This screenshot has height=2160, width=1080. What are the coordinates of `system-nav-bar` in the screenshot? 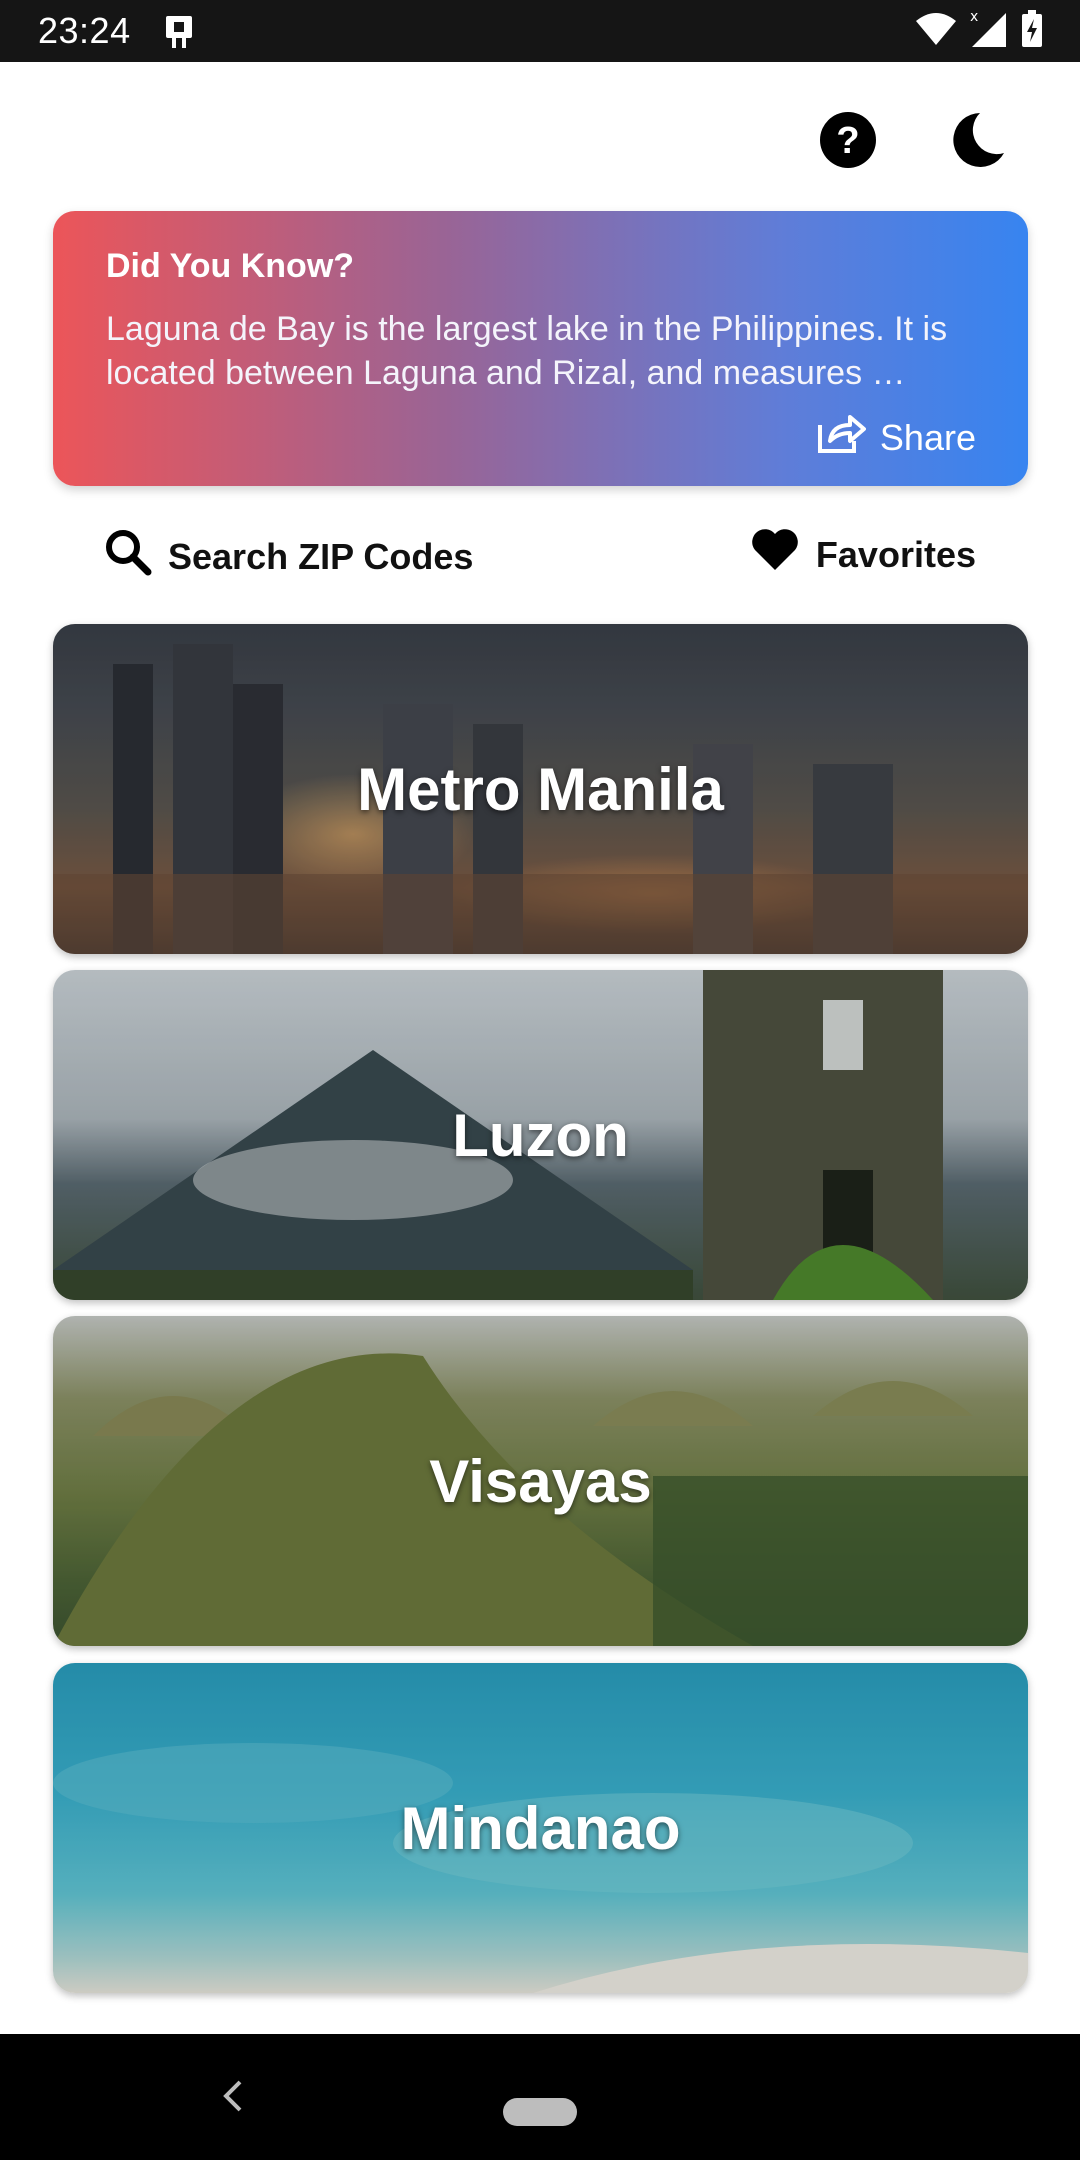 It's located at (540, 2097).